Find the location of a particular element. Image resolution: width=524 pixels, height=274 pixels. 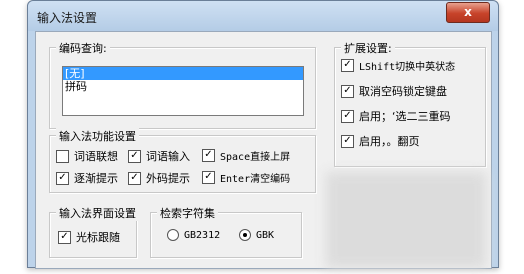

gbk-radio: GBK is located at coordinates (256, 235).